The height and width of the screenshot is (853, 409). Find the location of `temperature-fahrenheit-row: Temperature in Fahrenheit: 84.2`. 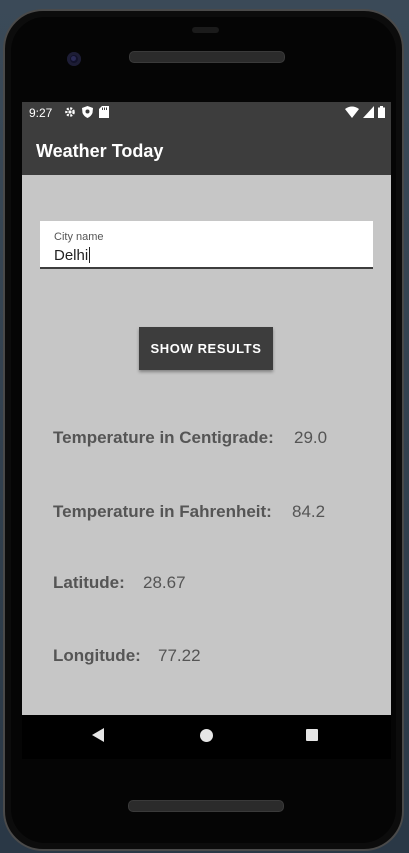

temperature-fahrenheit-row: Temperature in Fahrenheit: 84.2 is located at coordinates (189, 512).